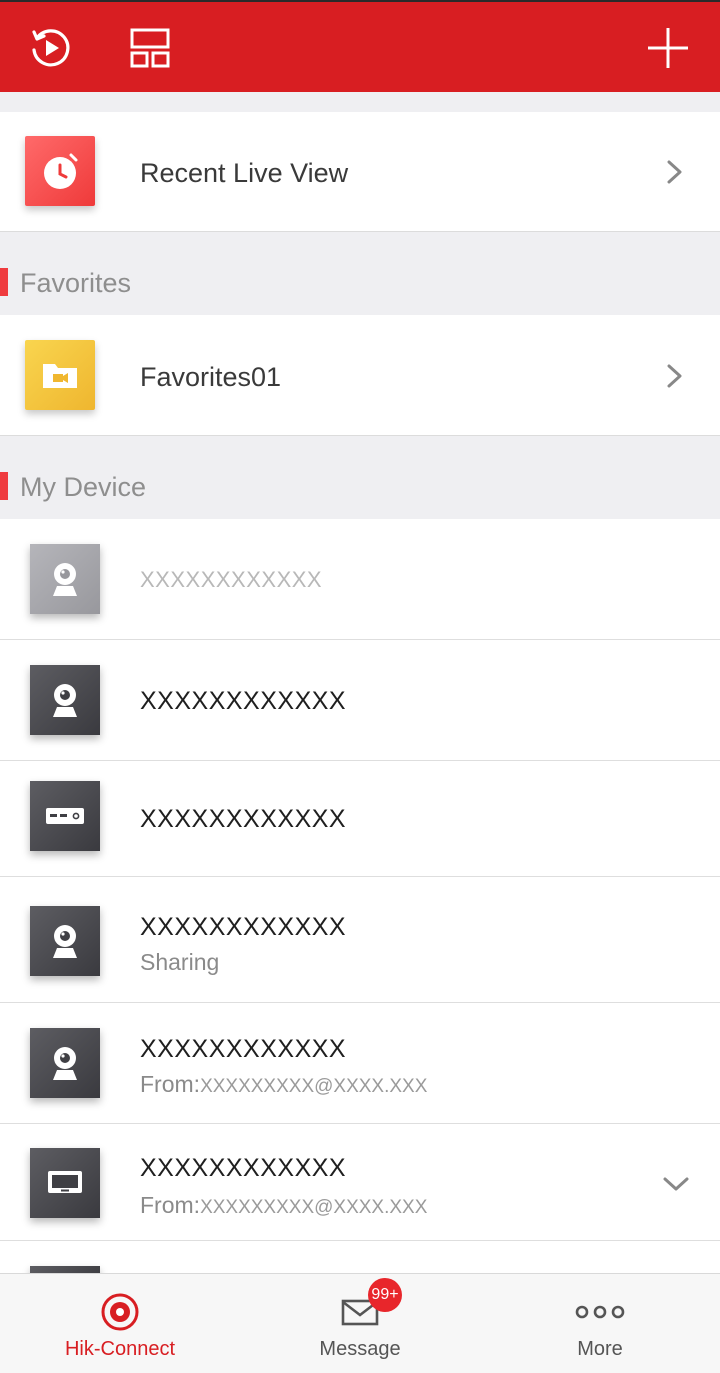 The image size is (720, 1373). Describe the element at coordinates (668, 48) in the screenshot. I see `add-icon` at that location.